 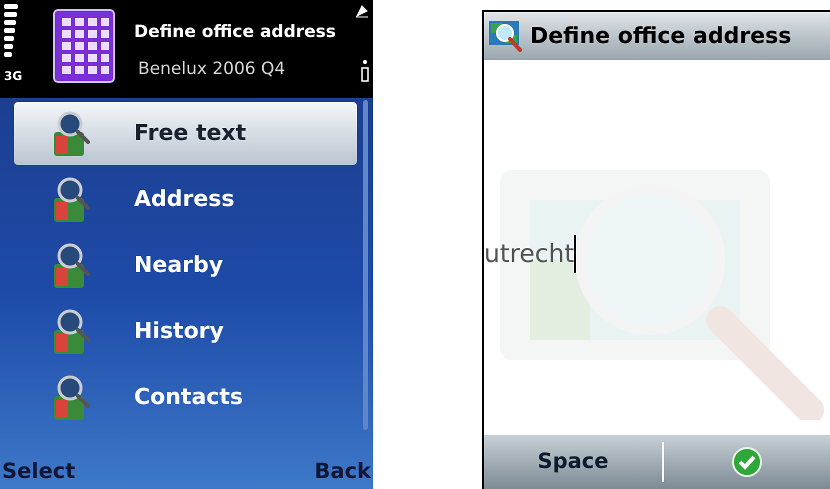 I want to click on network-label: 3G, so click(x=14, y=76).